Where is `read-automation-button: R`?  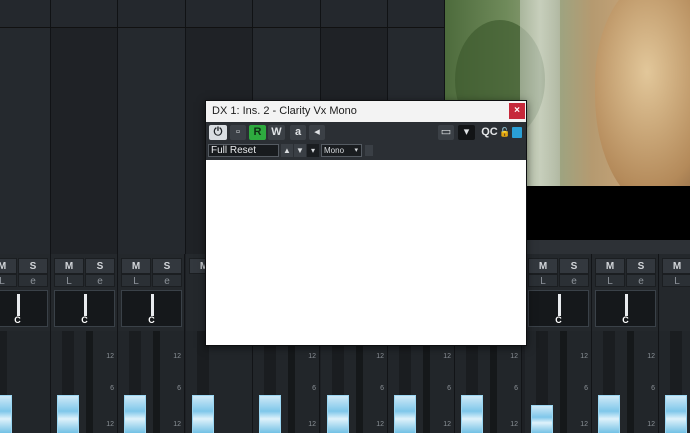 read-automation-button: R is located at coordinates (257, 132).